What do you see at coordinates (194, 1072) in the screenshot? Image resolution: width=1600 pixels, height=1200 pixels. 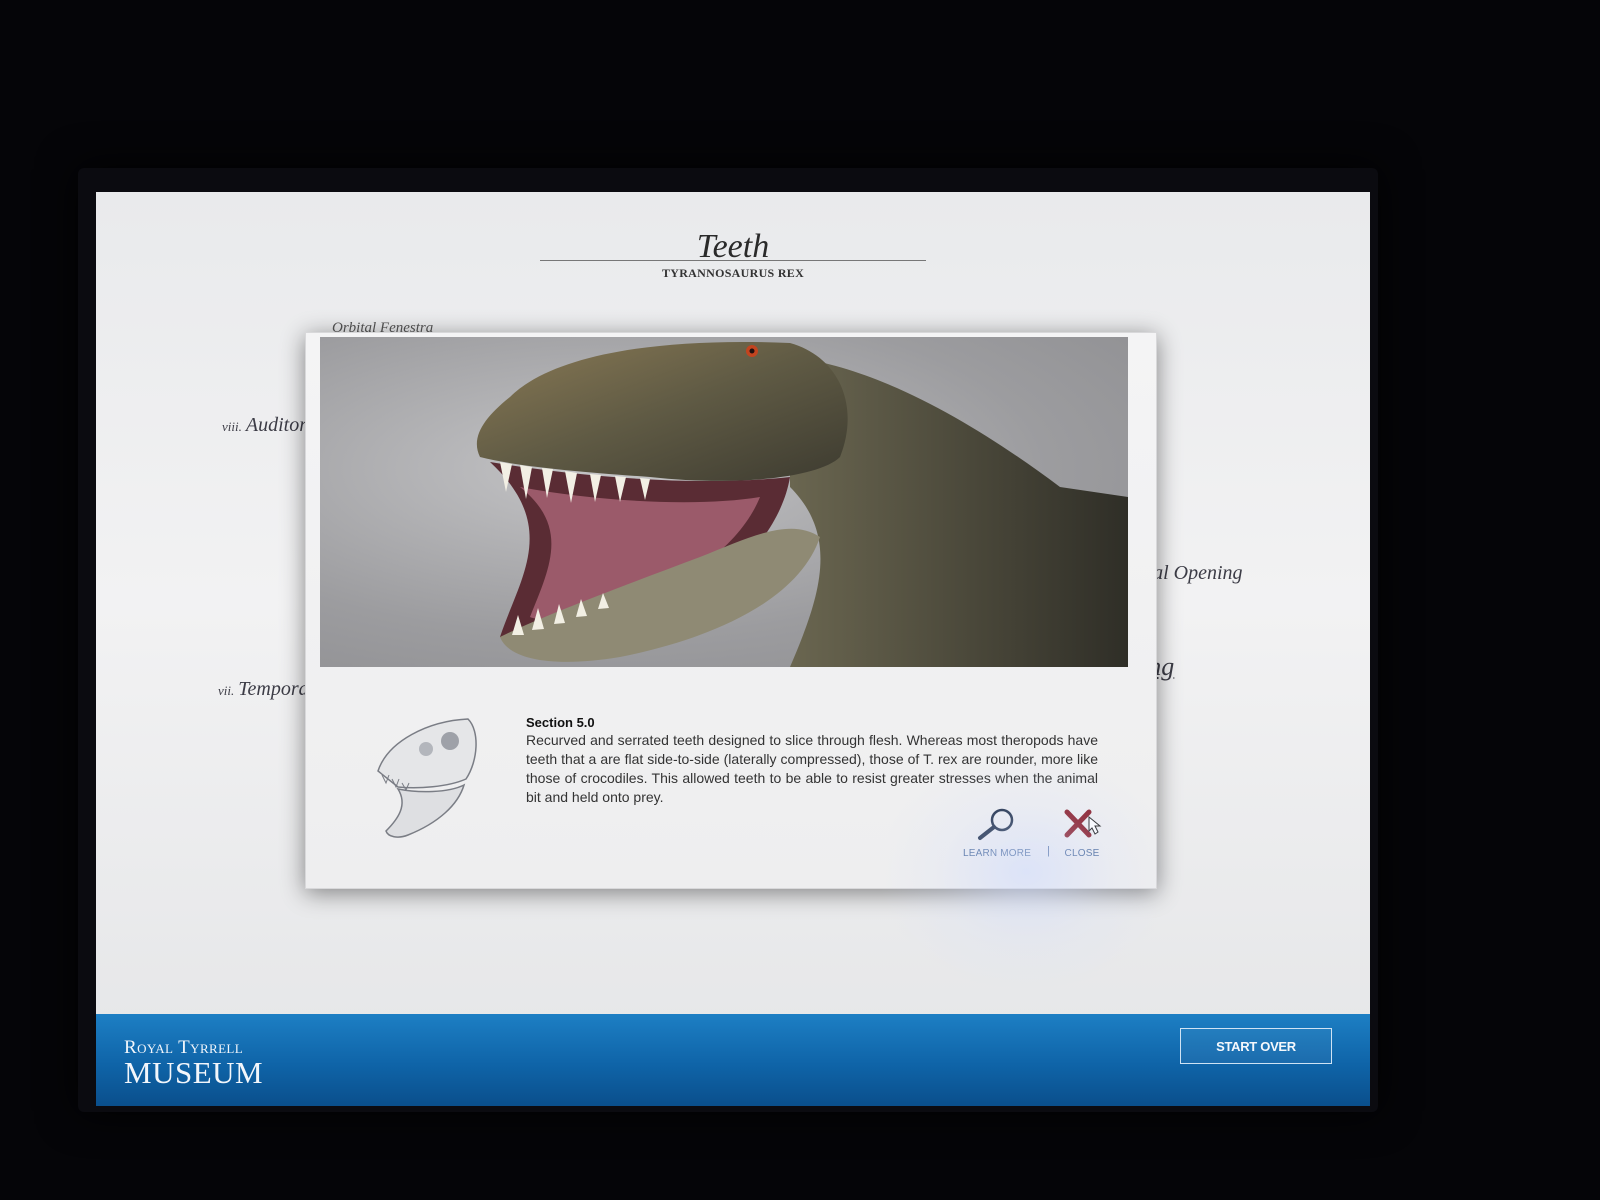 I see `logo-bottom-line: MUSEUM` at bounding box center [194, 1072].